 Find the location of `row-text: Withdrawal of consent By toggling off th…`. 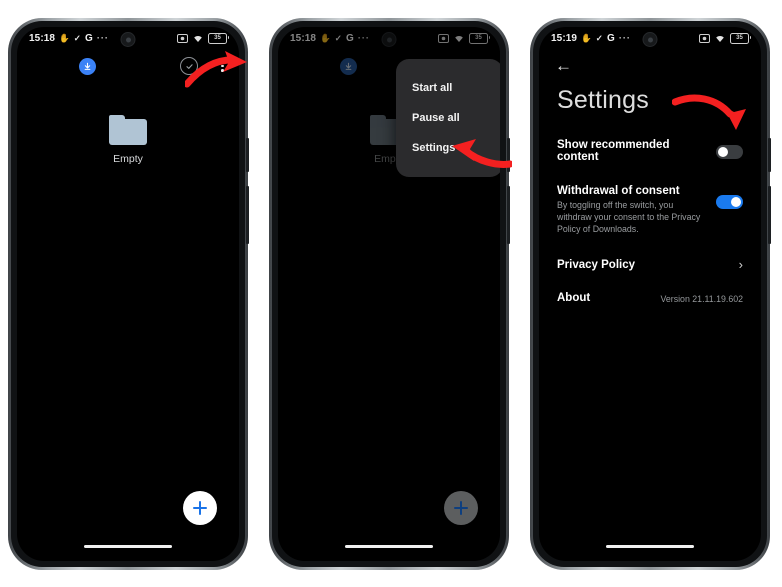

row-text: Withdrawal of consent By toggling off th… is located at coordinates (636, 210).